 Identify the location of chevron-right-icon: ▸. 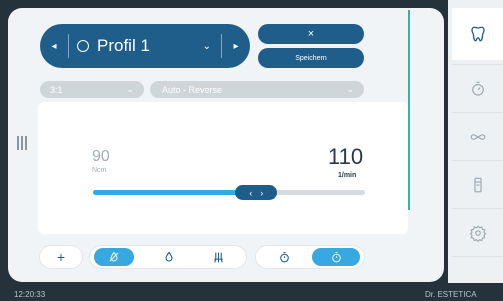
(236, 46).